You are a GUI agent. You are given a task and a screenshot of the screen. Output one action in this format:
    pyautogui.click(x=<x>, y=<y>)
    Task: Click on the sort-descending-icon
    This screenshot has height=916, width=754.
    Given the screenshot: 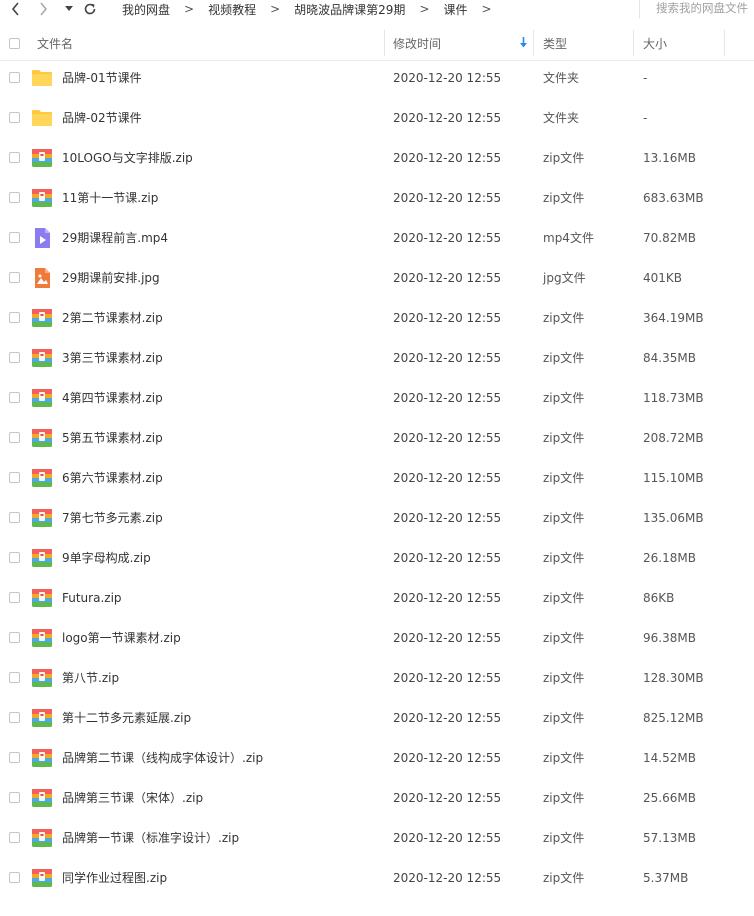 What is the action you would take?
    pyautogui.click(x=523, y=42)
    